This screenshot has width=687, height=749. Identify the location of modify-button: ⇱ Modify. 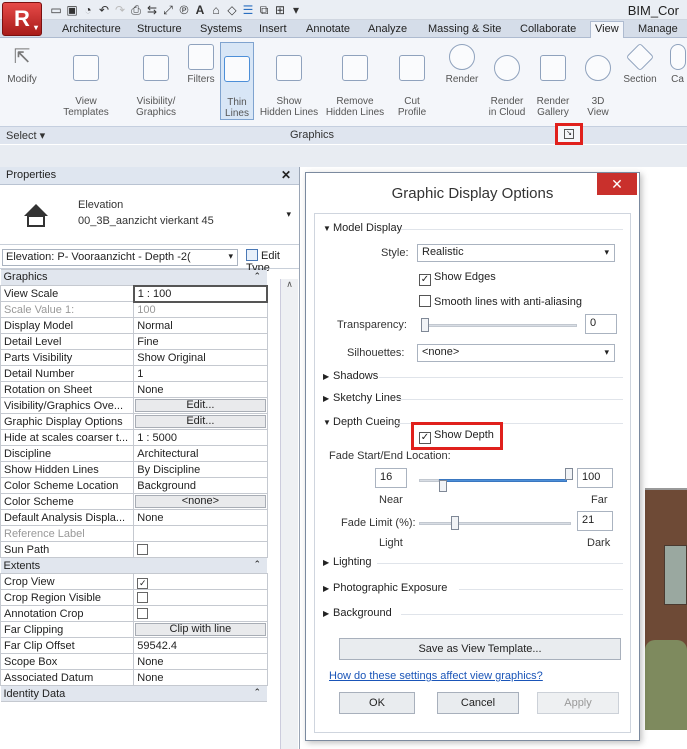
(22, 63).